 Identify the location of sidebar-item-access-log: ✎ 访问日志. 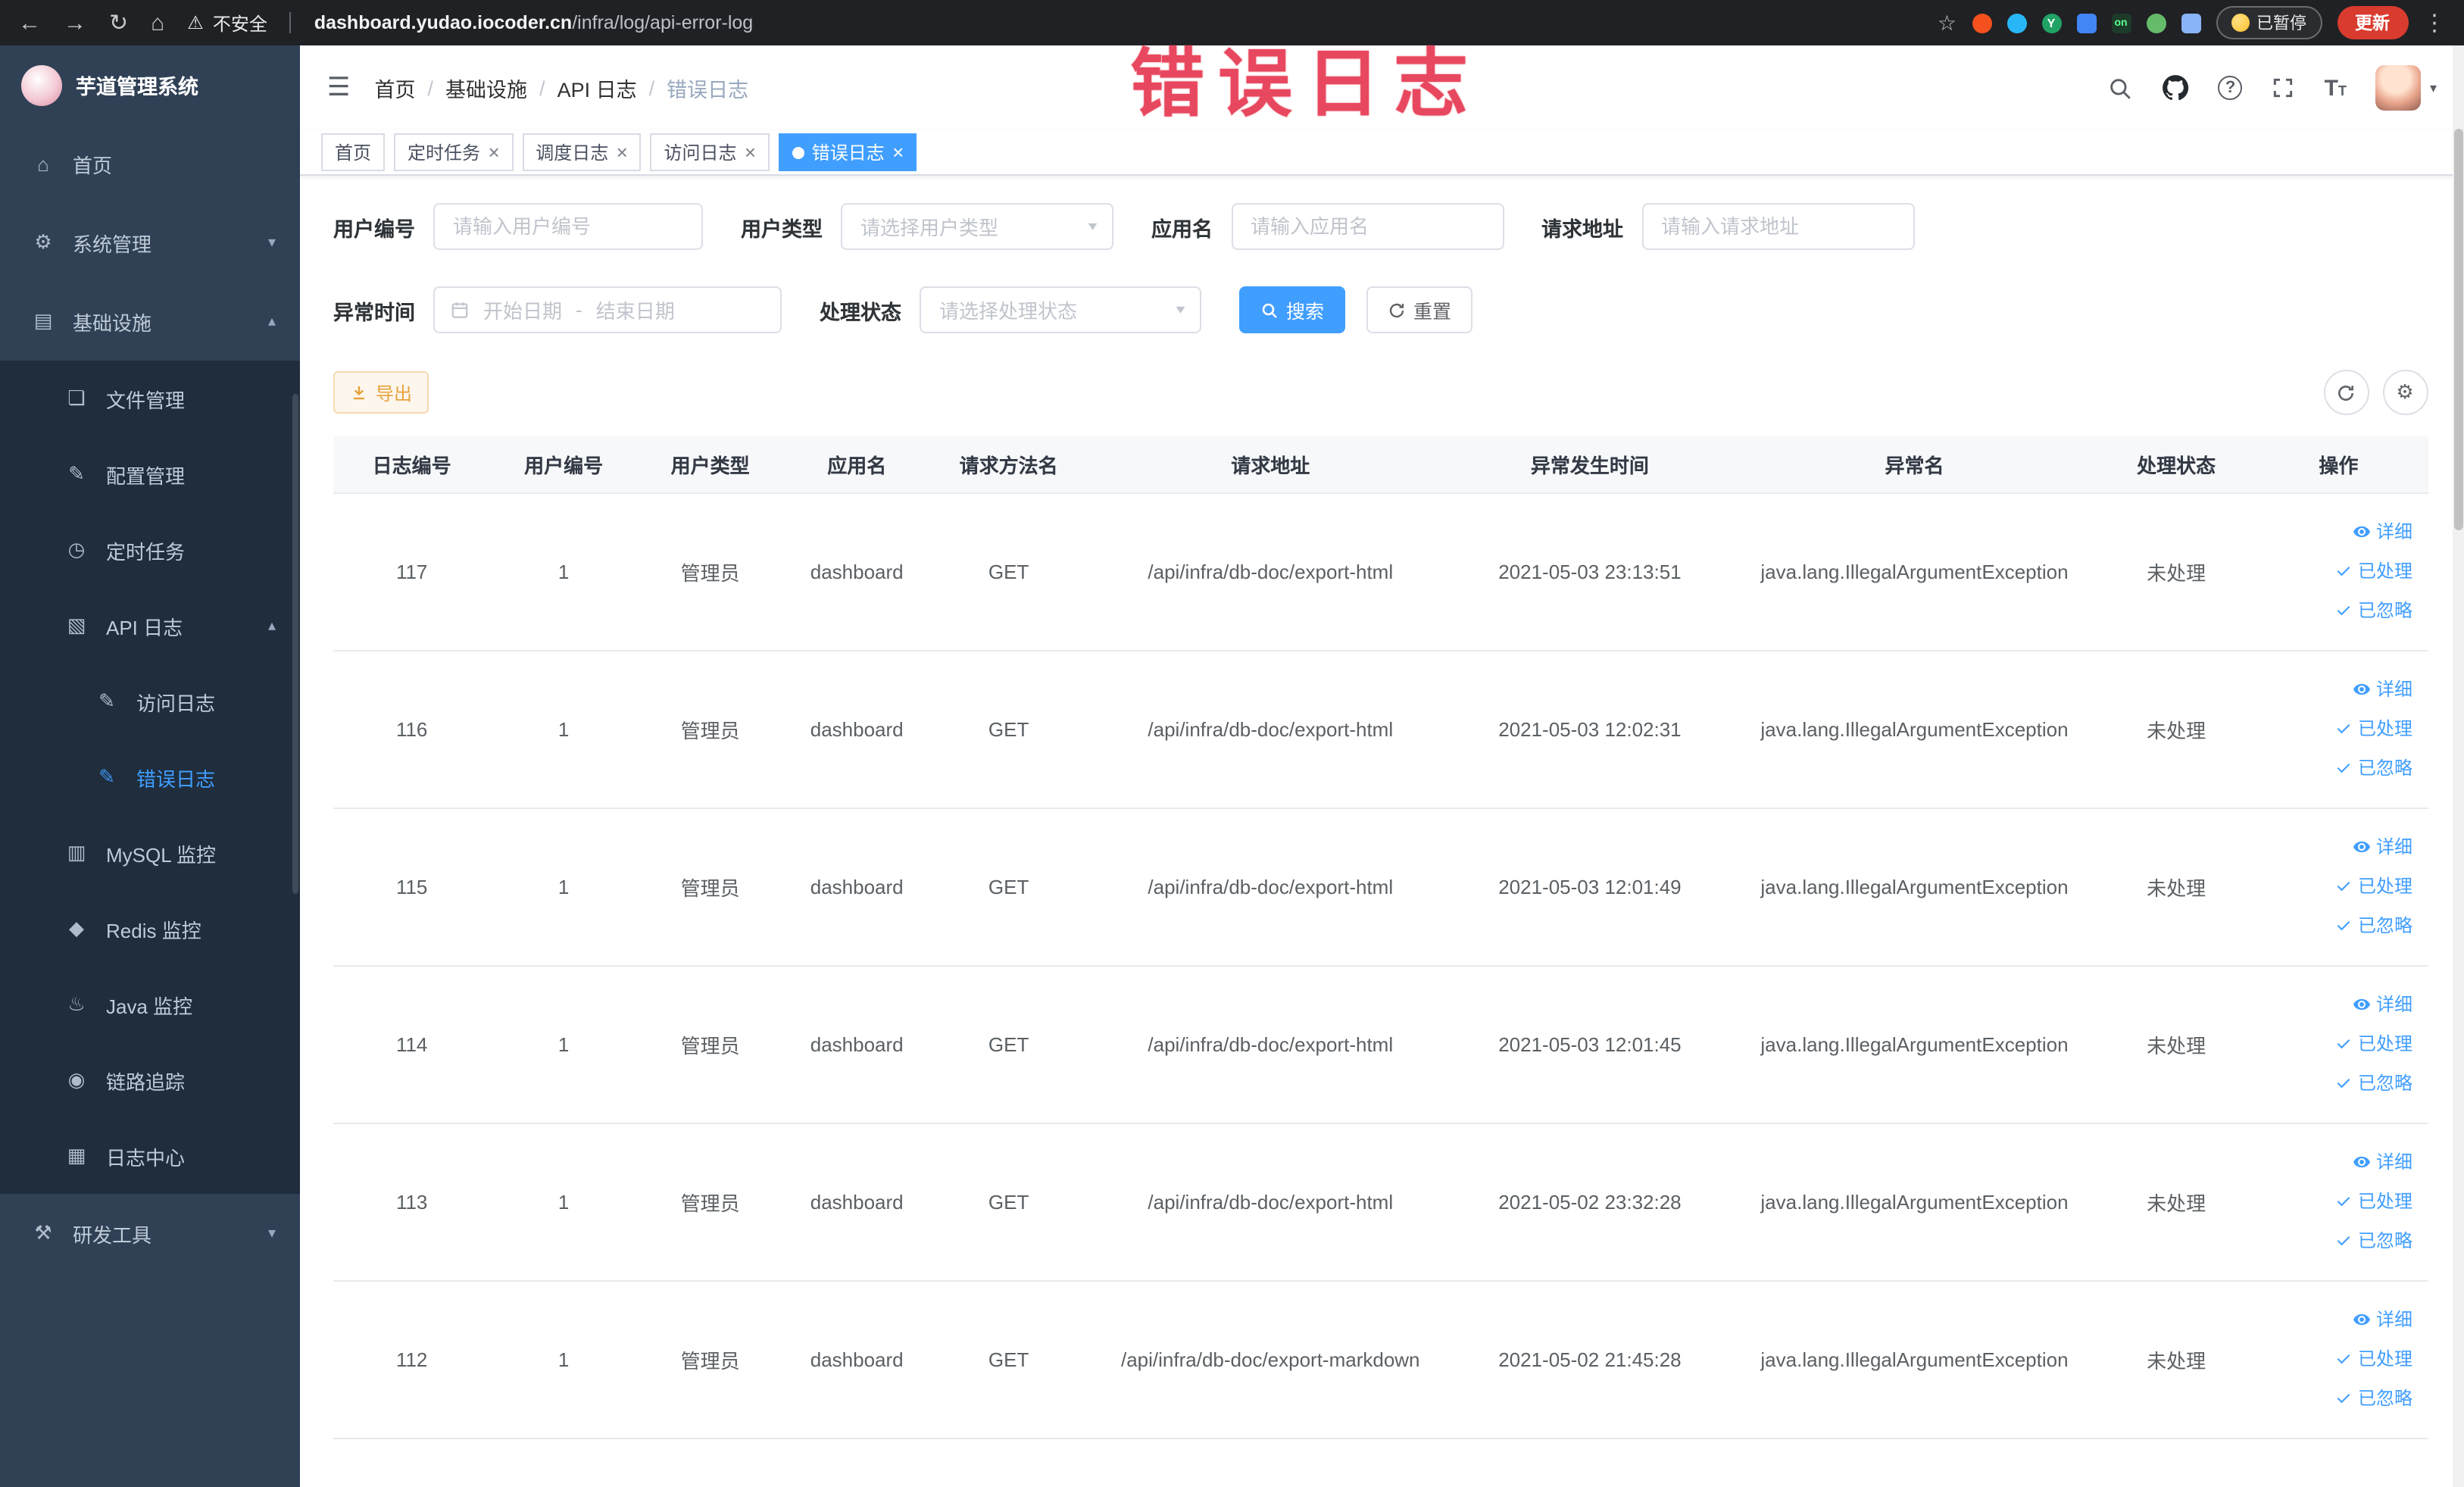
(150, 701).